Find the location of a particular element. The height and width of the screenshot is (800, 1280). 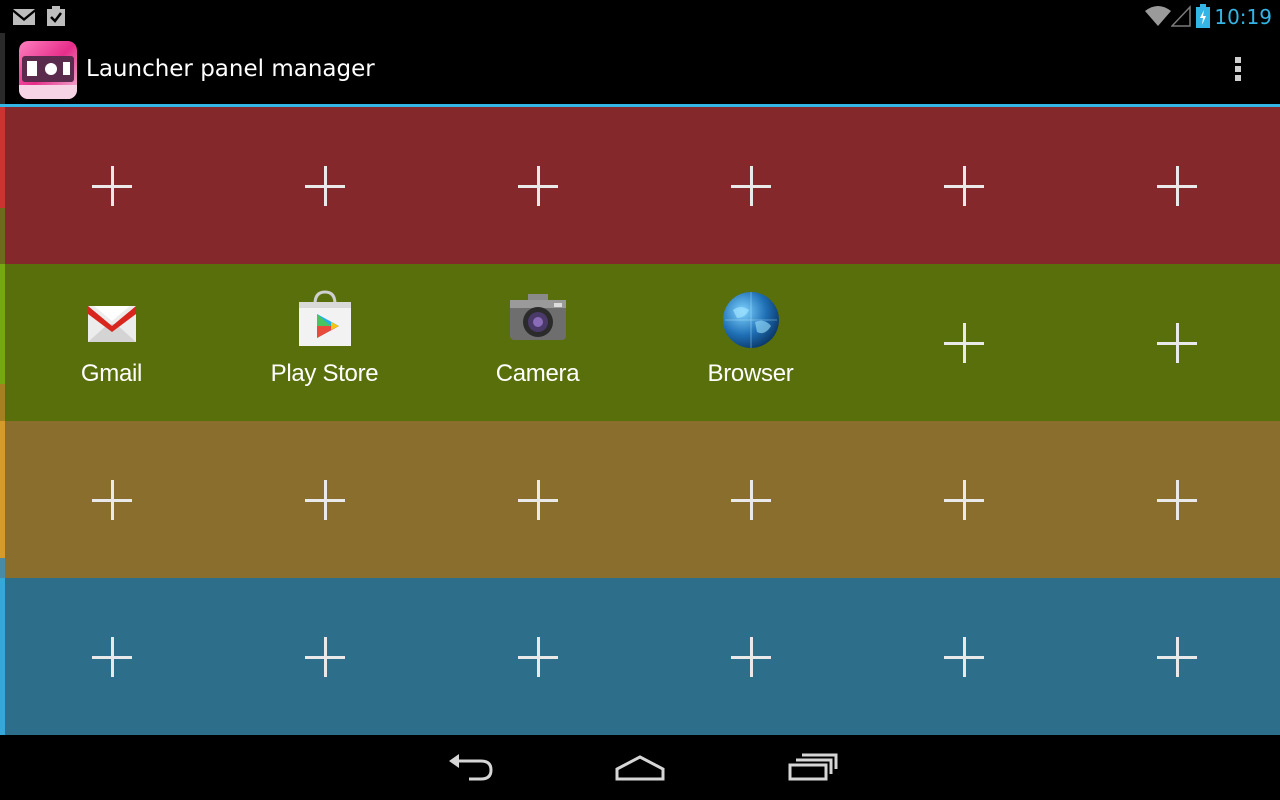

gmail-icon is located at coordinates (111, 324).